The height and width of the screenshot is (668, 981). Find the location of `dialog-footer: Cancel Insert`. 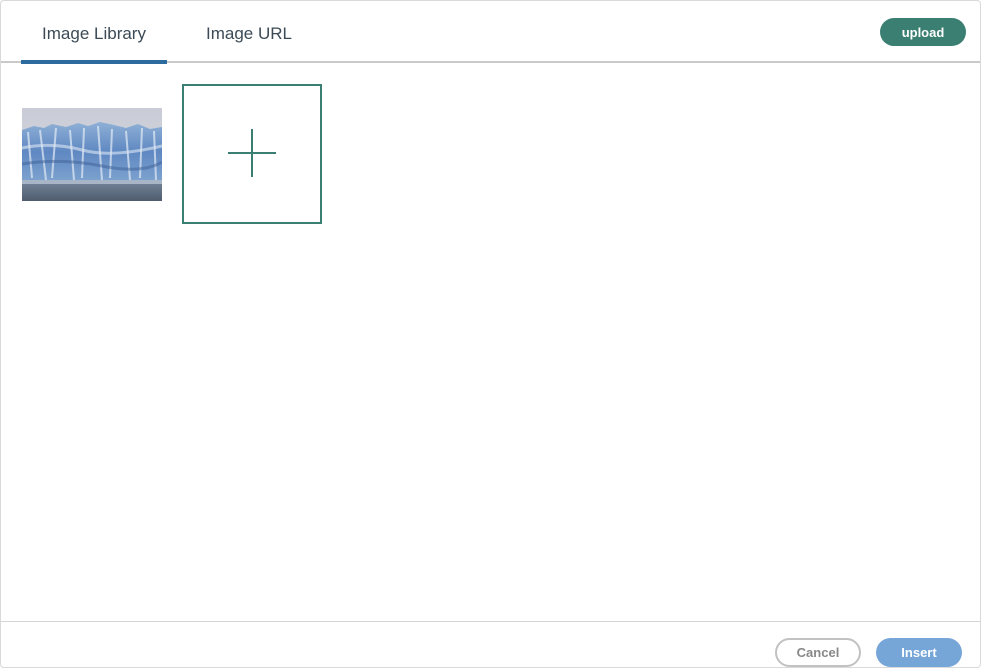

dialog-footer: Cancel Insert is located at coordinates (490, 644).